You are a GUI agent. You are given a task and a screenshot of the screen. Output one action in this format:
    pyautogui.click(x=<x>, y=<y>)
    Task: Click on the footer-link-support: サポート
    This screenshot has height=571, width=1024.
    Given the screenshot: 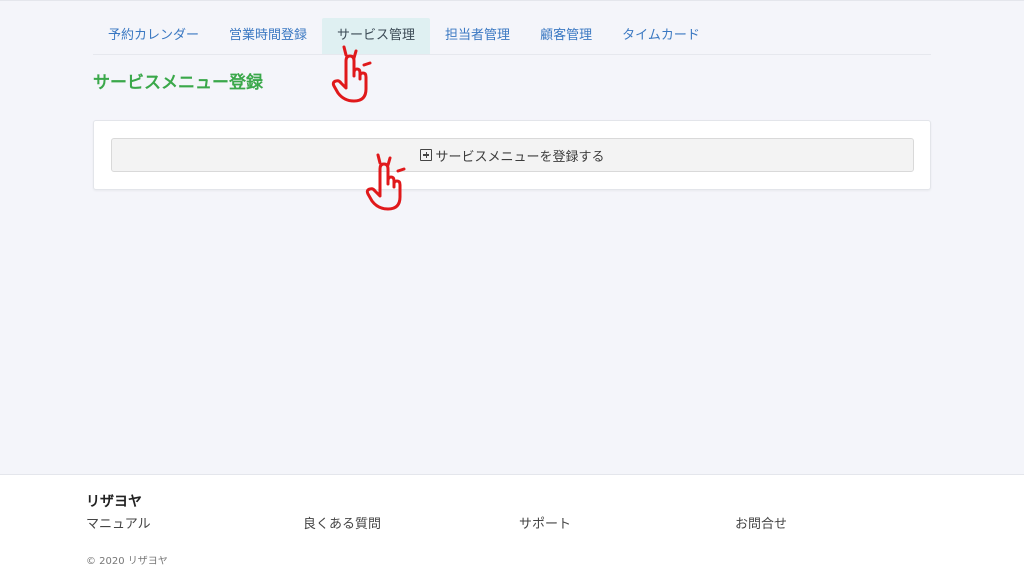 What is the action you would take?
    pyautogui.click(x=545, y=522)
    